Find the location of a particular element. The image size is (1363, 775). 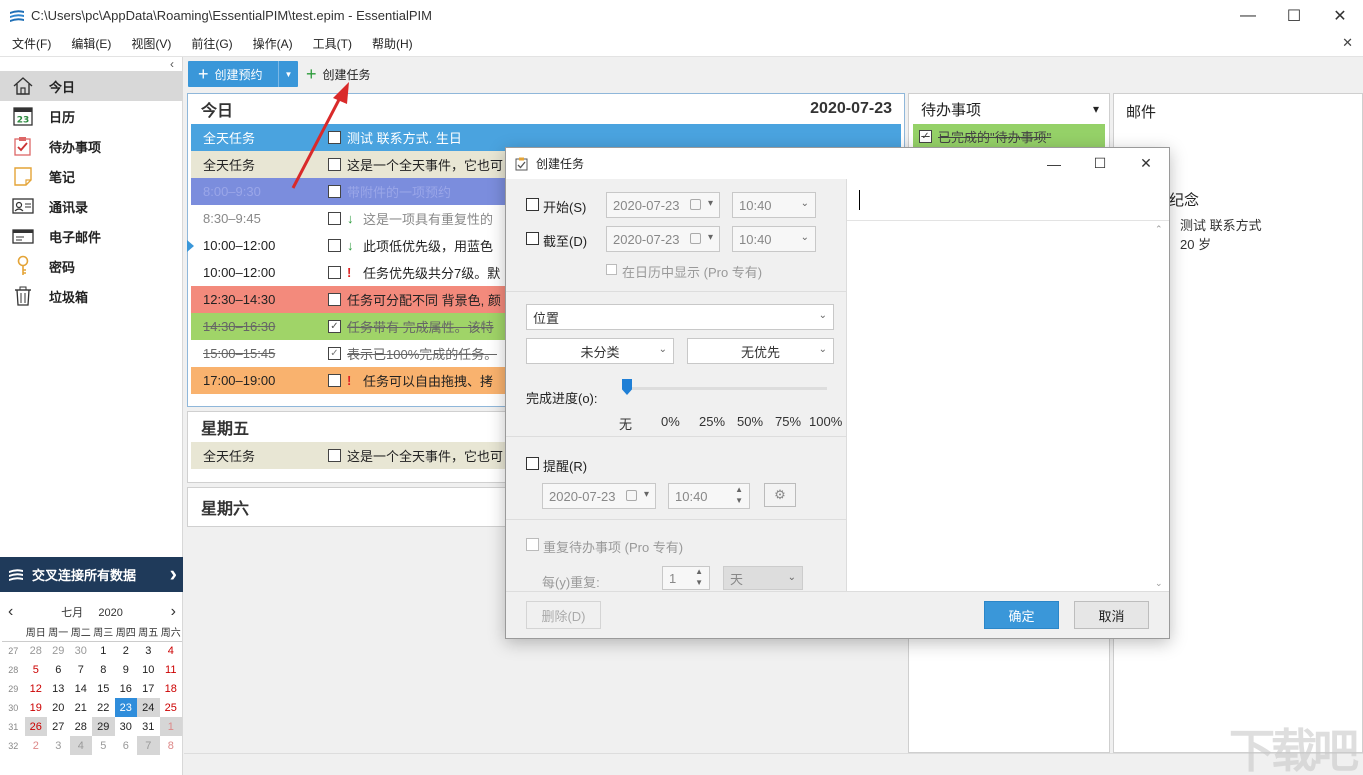

calendar-day: 14 is located at coordinates (81, 688).